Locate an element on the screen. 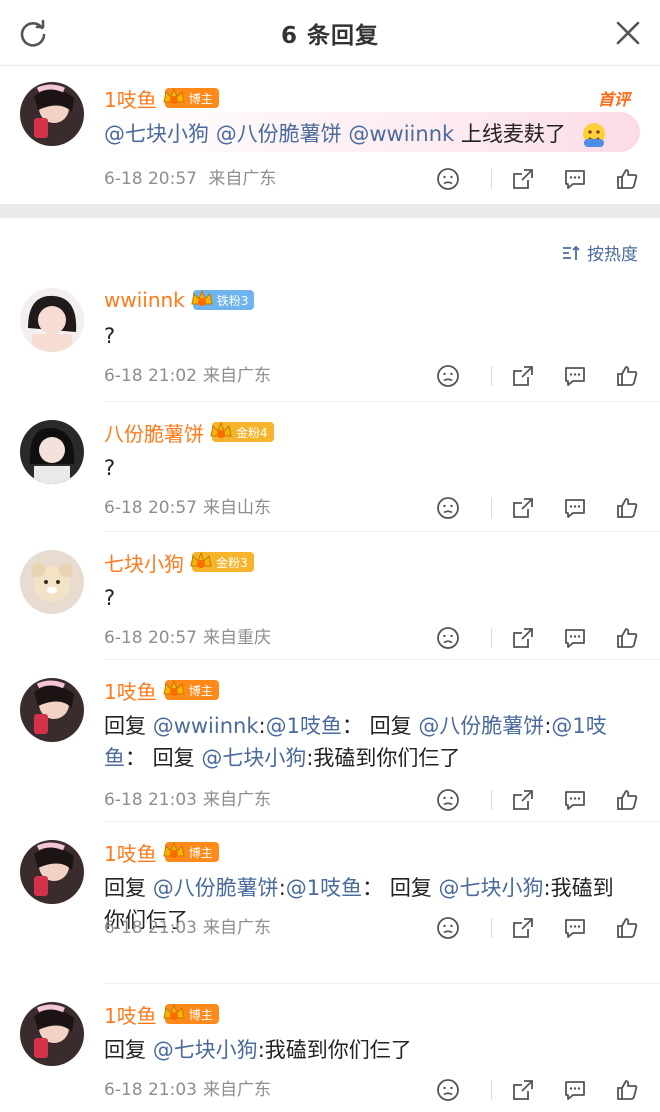 The width and height of the screenshot is (660, 1112). name-row: wwiinnk 铁粉3 is located at coordinates (179, 300).